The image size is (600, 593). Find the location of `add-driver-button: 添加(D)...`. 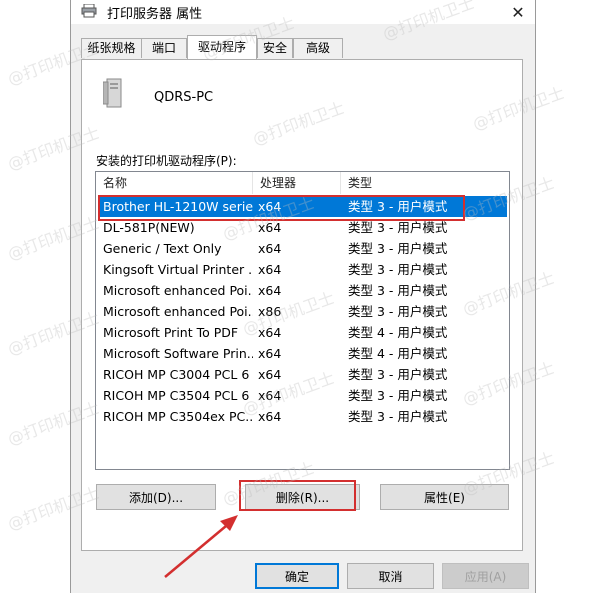

add-driver-button: 添加(D)... is located at coordinates (156, 497).